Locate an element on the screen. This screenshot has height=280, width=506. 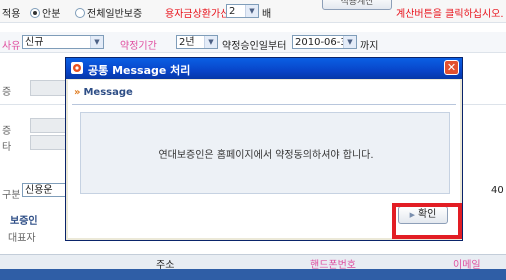
header-marker-icon: » is located at coordinates (77, 92).